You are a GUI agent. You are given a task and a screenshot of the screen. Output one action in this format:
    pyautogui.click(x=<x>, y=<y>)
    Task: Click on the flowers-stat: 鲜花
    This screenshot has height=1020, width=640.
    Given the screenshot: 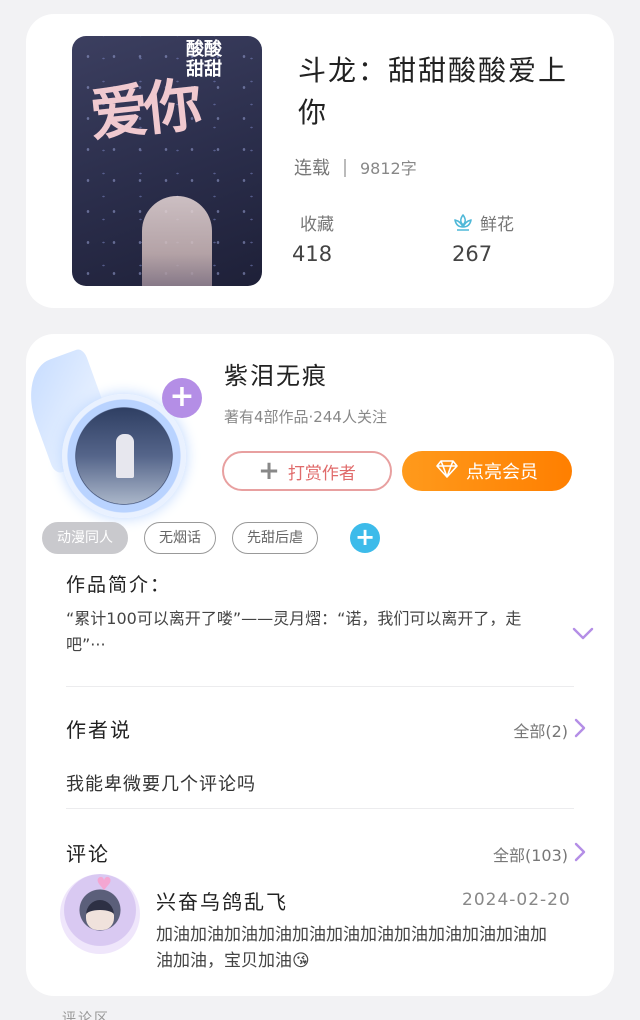 What is the action you would take?
    pyautogui.click(x=483, y=224)
    